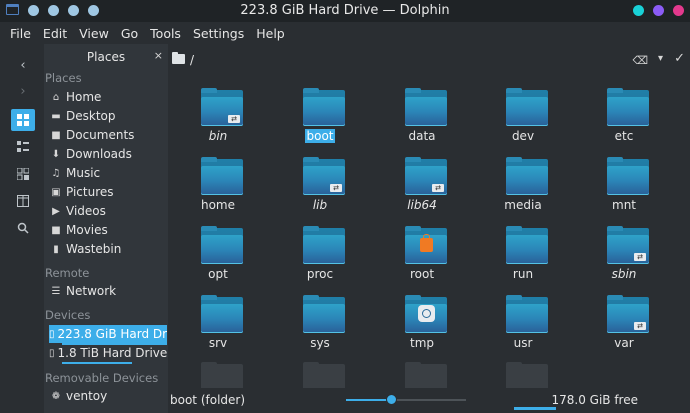  What do you see at coordinates (422, 122) in the screenshot?
I see `file-item: data` at bounding box center [422, 122].